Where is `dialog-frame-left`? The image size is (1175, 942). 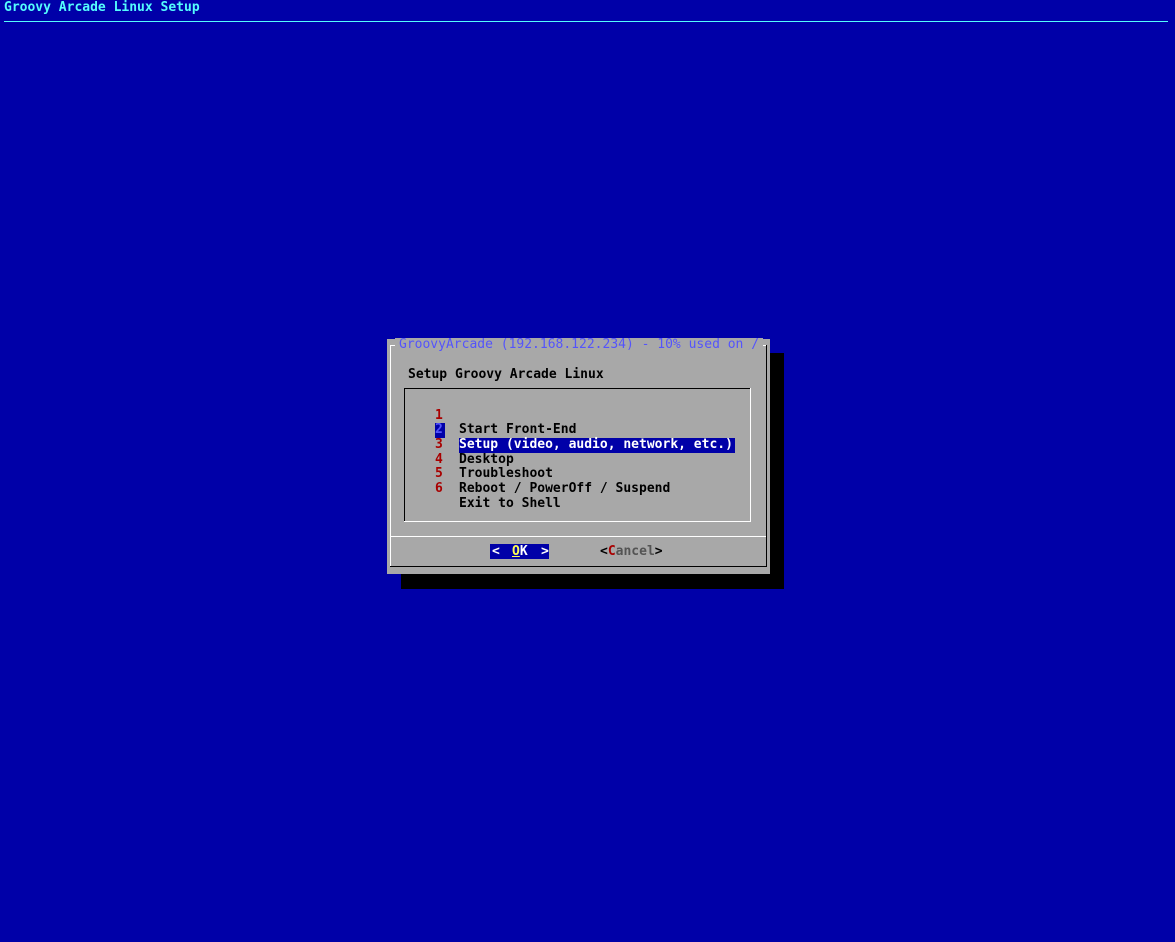 dialog-frame-left is located at coordinates (390, 455).